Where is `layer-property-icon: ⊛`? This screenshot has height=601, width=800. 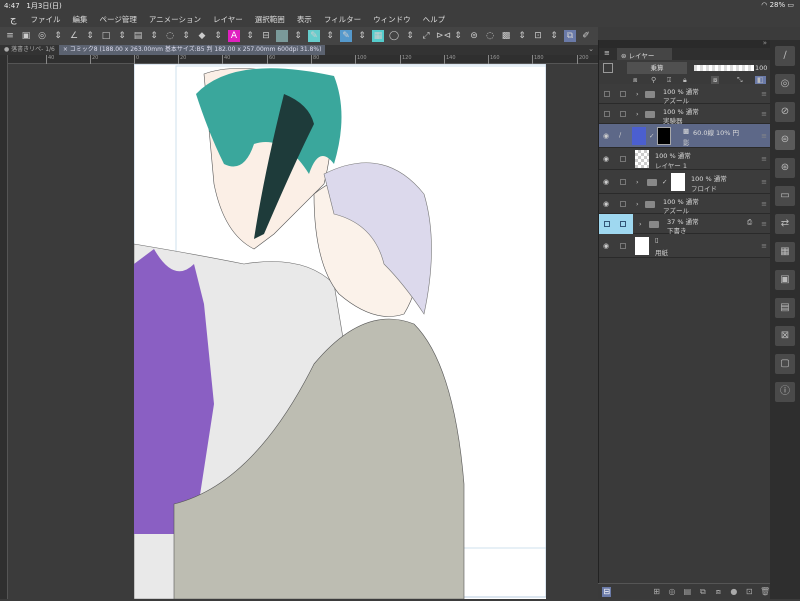
layer-property-icon: ⊛ is located at coordinates (785, 168).